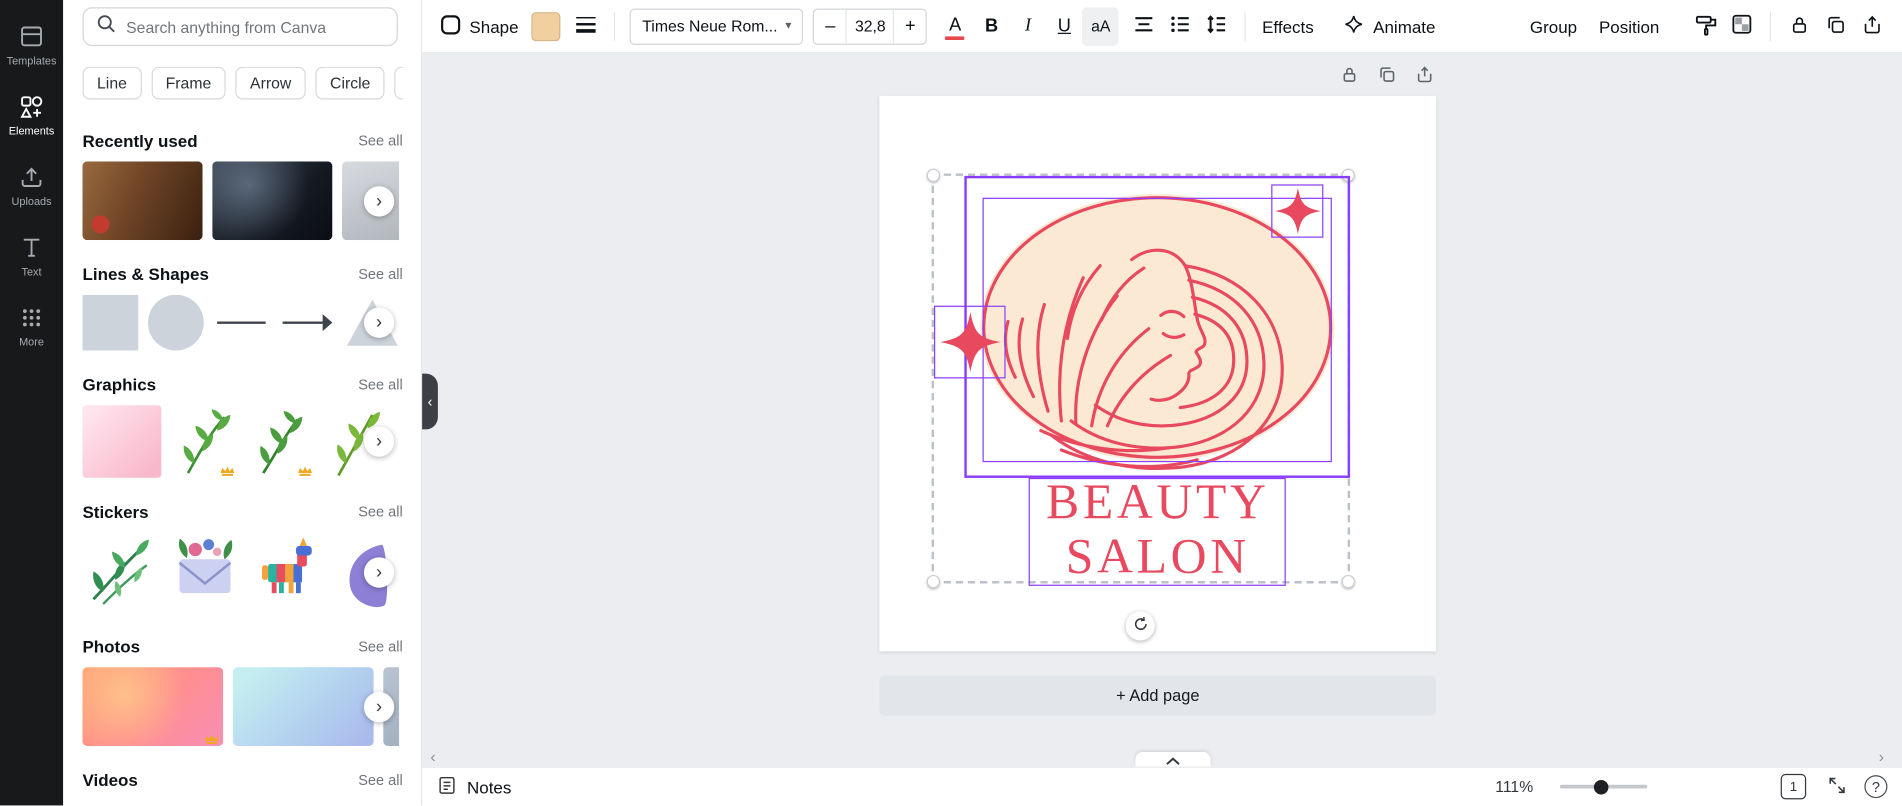 Image resolution: width=1902 pixels, height=806 pixels. What do you see at coordinates (1140, 626) in the screenshot?
I see `rotate-handle` at bounding box center [1140, 626].